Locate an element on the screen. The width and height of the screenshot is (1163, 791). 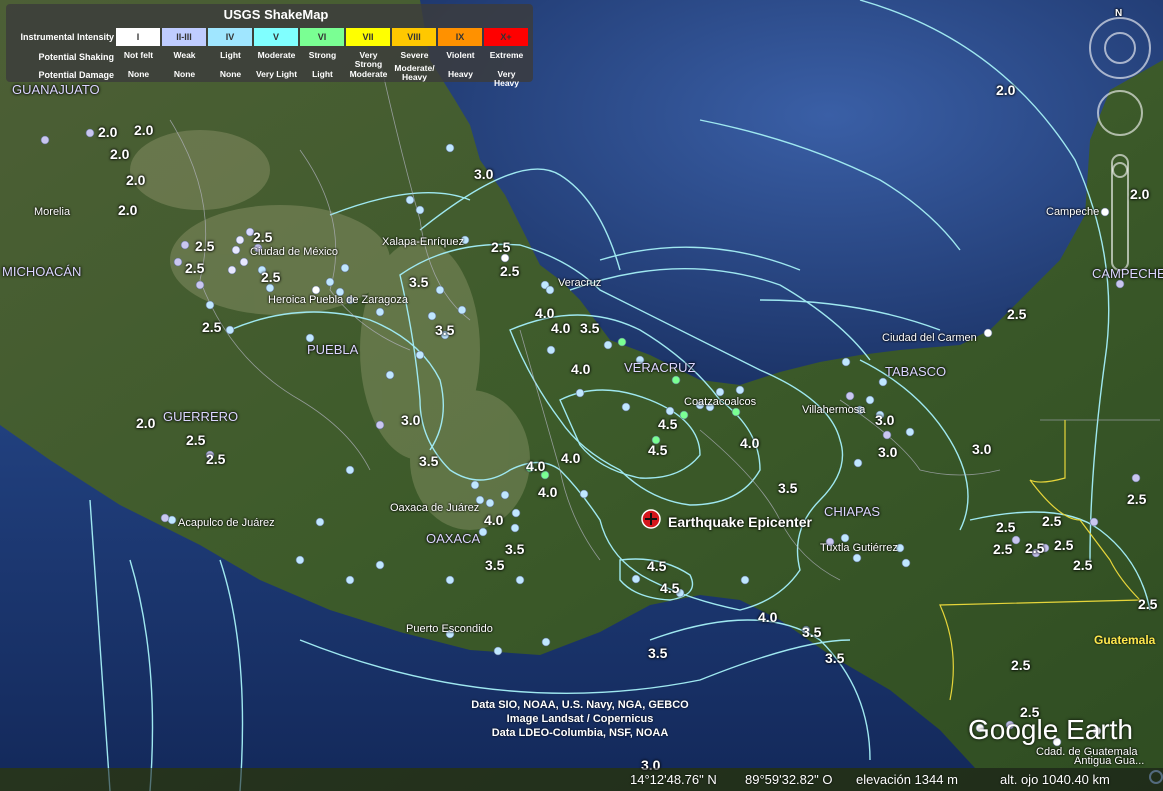
epicenter-marker is located at coordinates (651, 519).